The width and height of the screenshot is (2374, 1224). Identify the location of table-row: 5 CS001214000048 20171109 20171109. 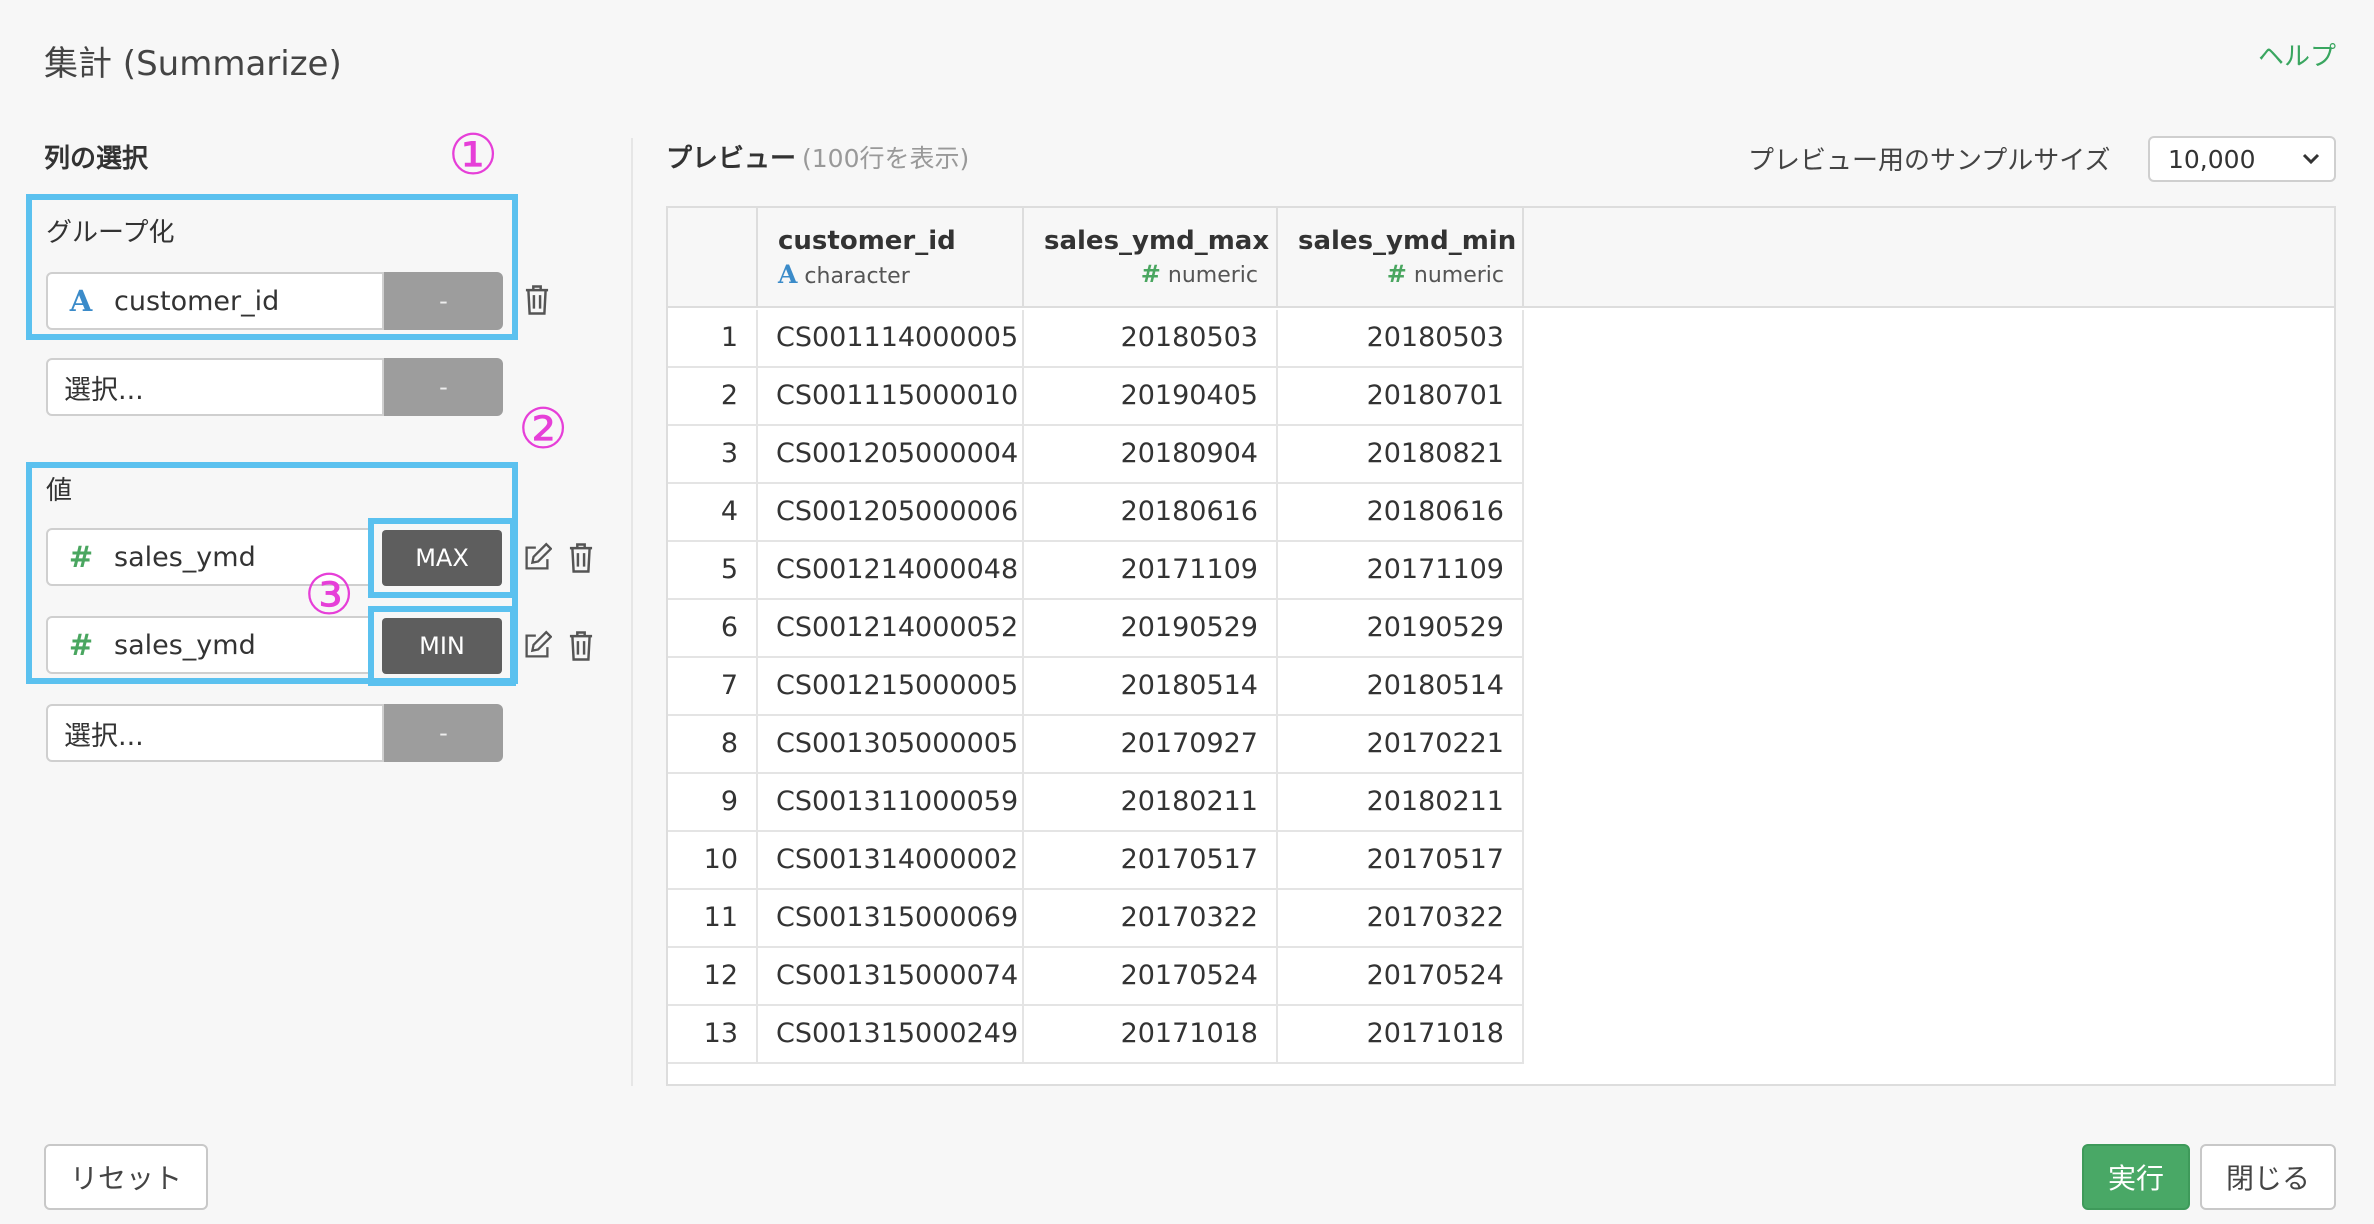
(1501, 571).